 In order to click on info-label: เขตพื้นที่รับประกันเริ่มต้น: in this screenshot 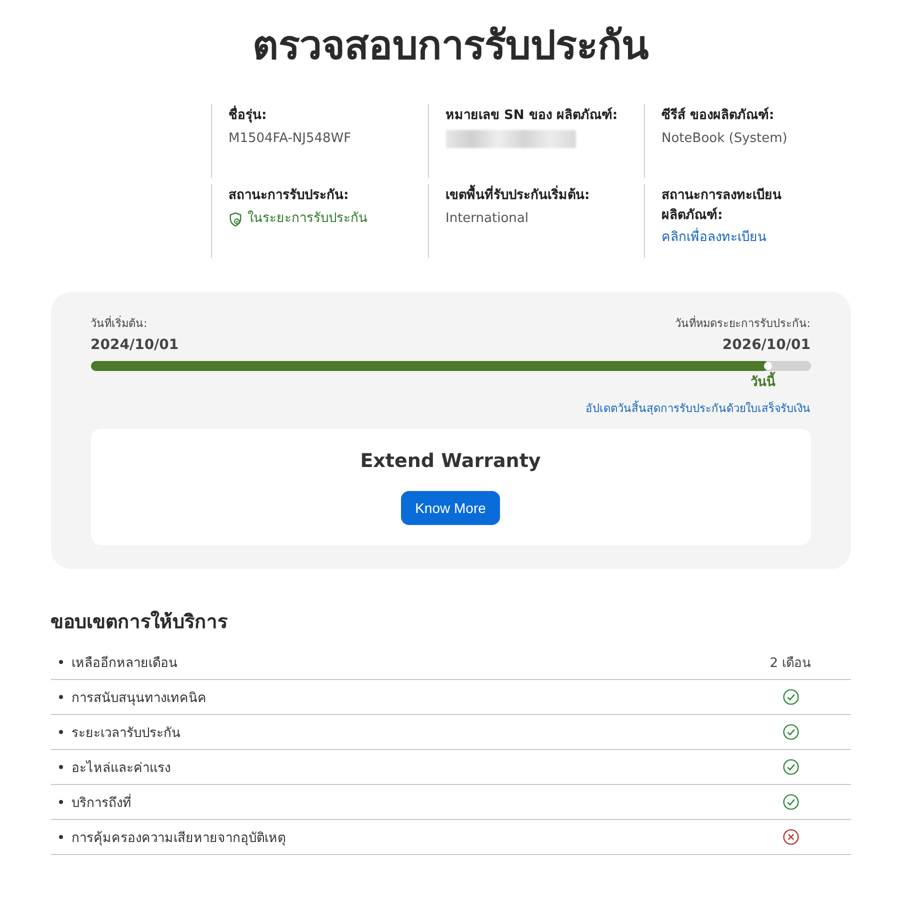, I will do `click(540, 196)`.